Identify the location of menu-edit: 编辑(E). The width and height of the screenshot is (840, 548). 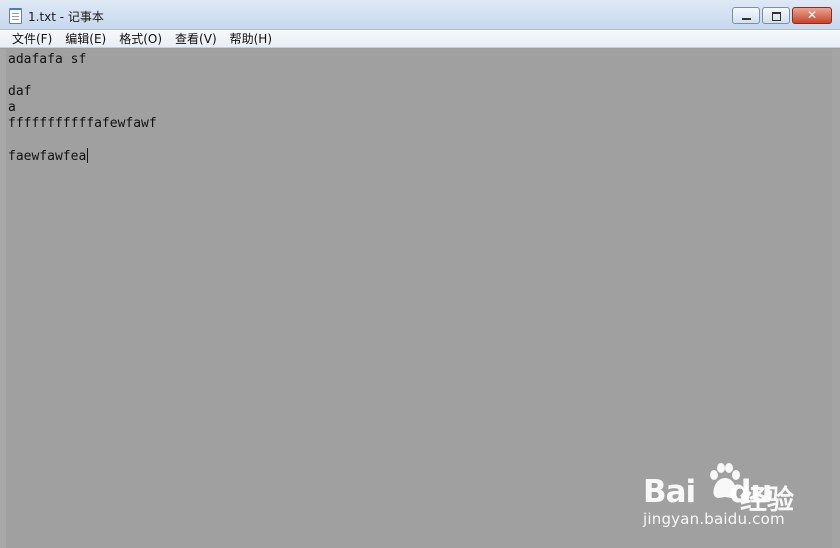
(86, 39).